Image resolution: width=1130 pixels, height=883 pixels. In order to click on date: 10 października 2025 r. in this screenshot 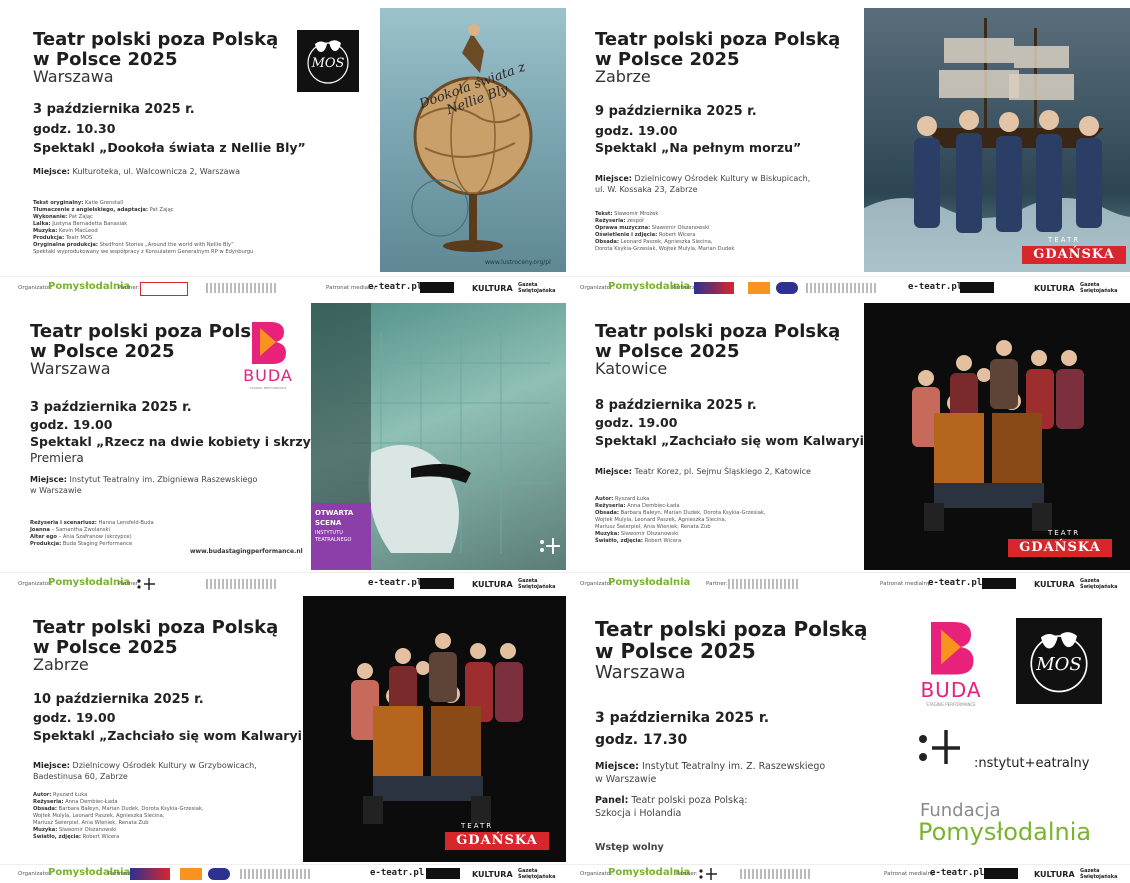, I will do `click(118, 699)`.